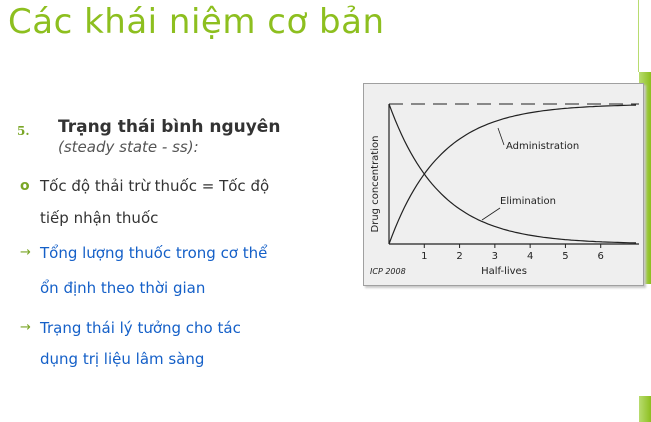 The height and width of the screenshot is (422, 651). Describe the element at coordinates (424, 256) in the screenshot. I see `x-tick-label: 1` at that location.